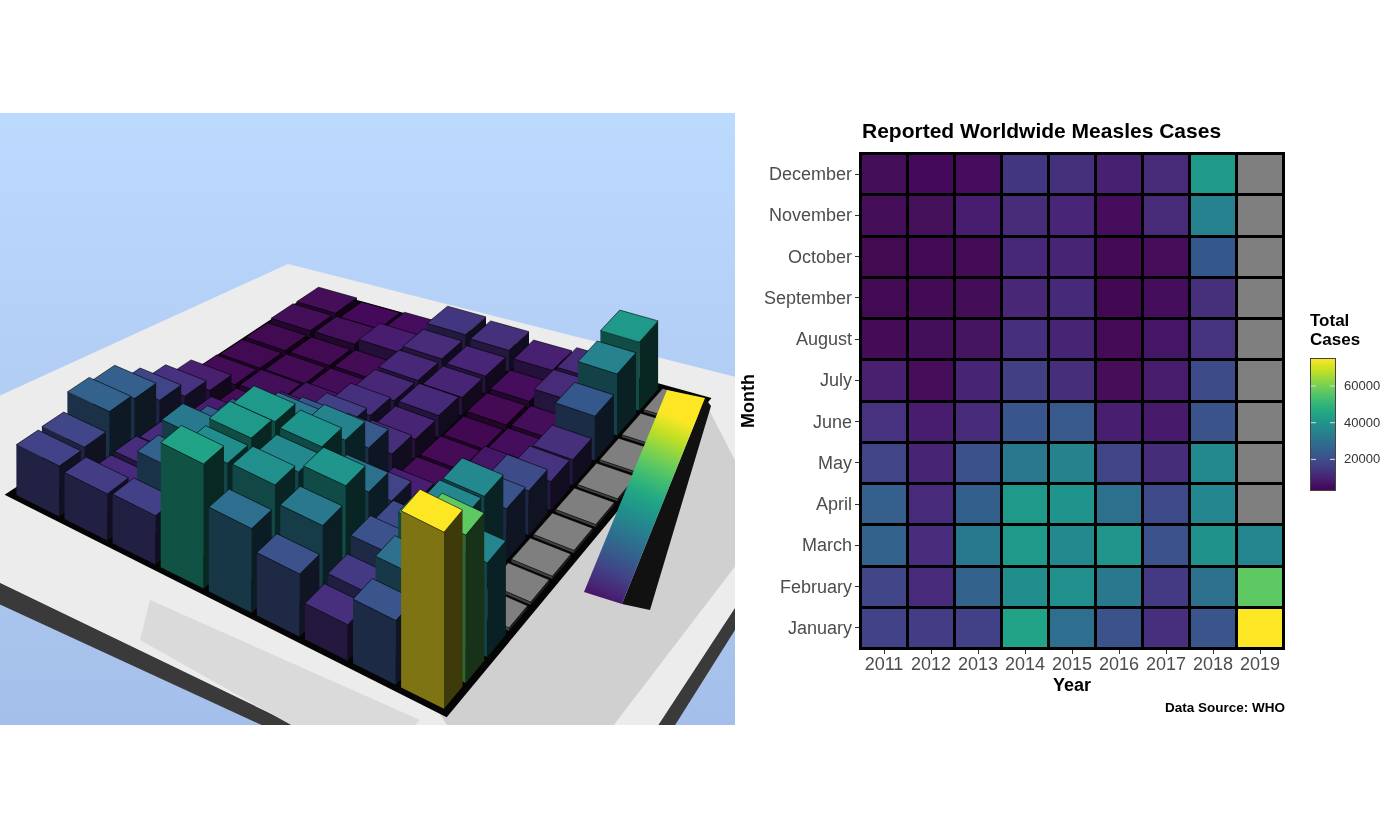 The width and height of the screenshot is (1400, 840). What do you see at coordinates (1362, 459) in the screenshot?
I see `legend-tick-label: 20000` at bounding box center [1362, 459].